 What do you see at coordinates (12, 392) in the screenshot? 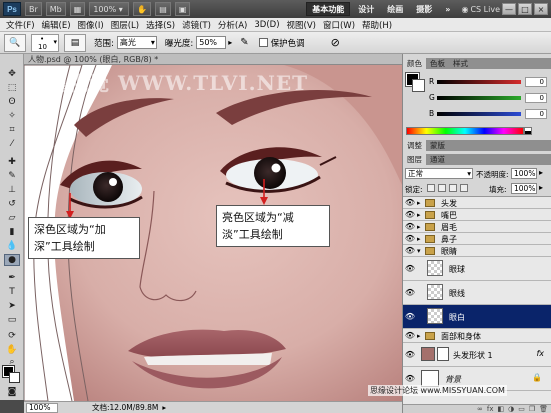
I see `quick-mask-icon: ◙` at bounding box center [12, 392].